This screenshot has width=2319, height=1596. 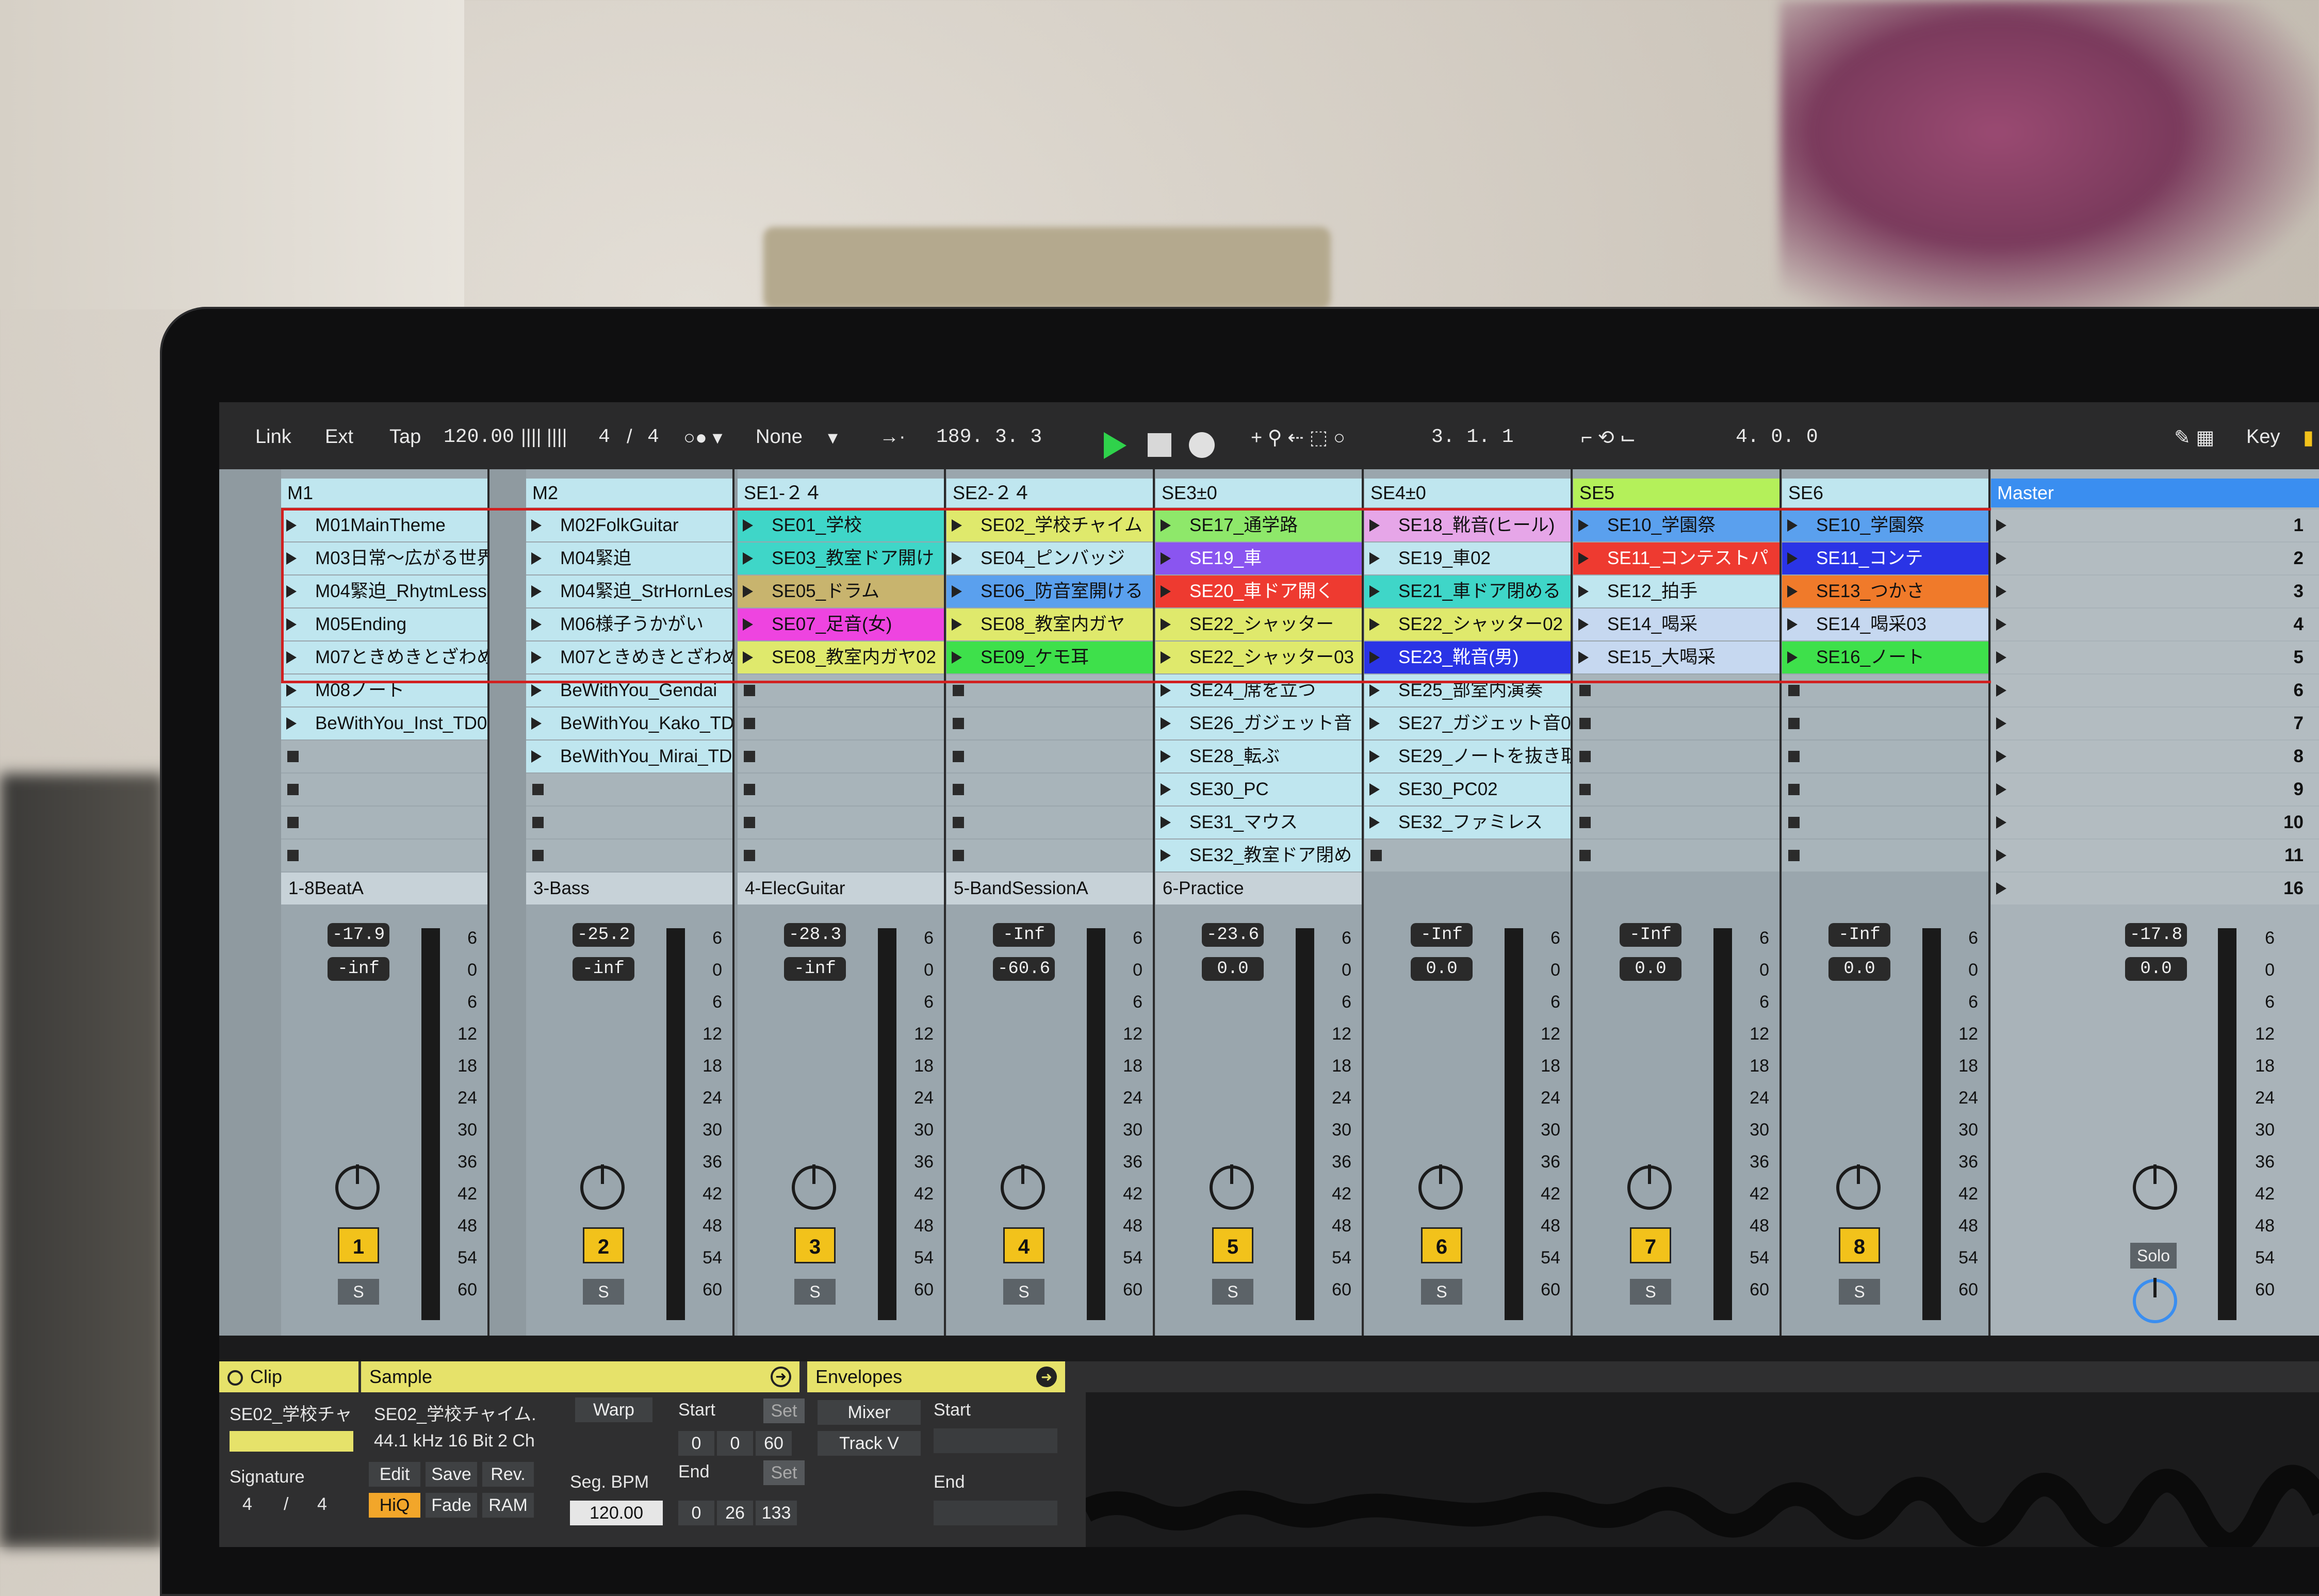 What do you see at coordinates (815, 969) in the screenshot?
I see `track-peak-readout: -inf` at bounding box center [815, 969].